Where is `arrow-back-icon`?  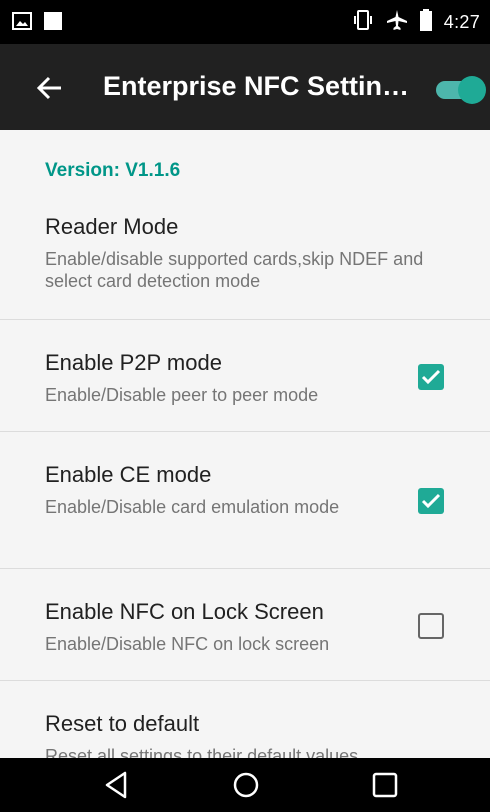 arrow-back-icon is located at coordinates (48, 88).